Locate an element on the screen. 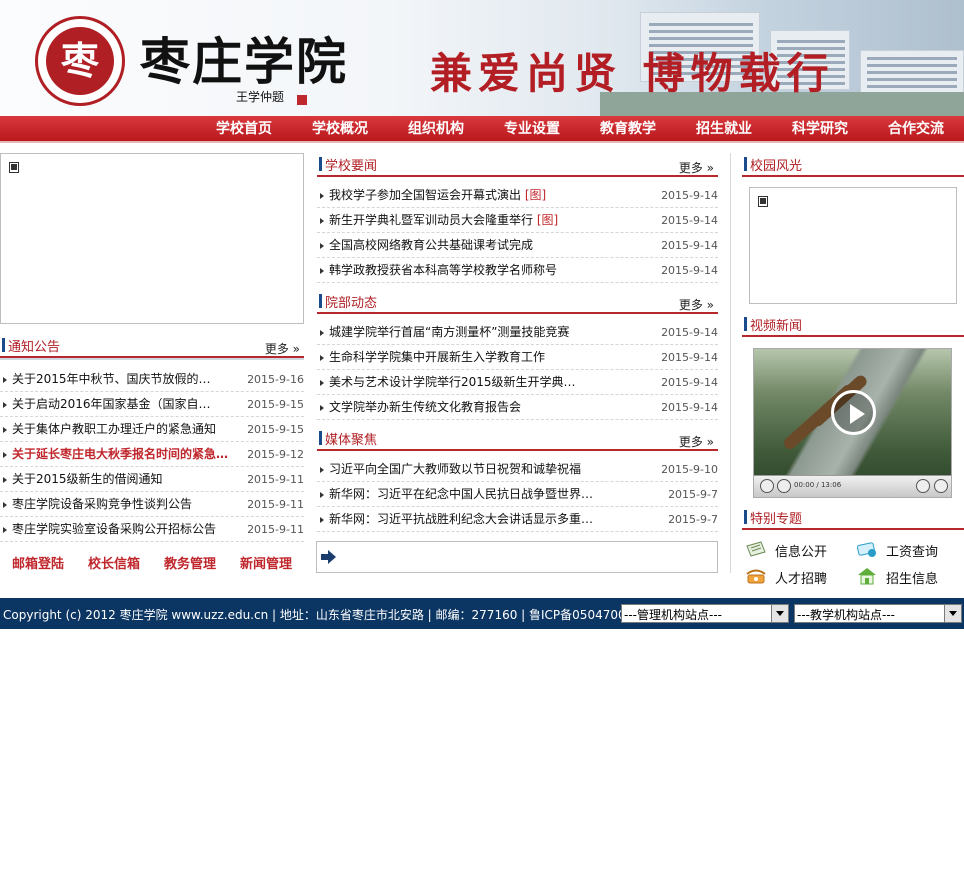 The width and height of the screenshot is (964, 876). nav-item-cooperation: 合作交流 is located at coordinates (916, 129).